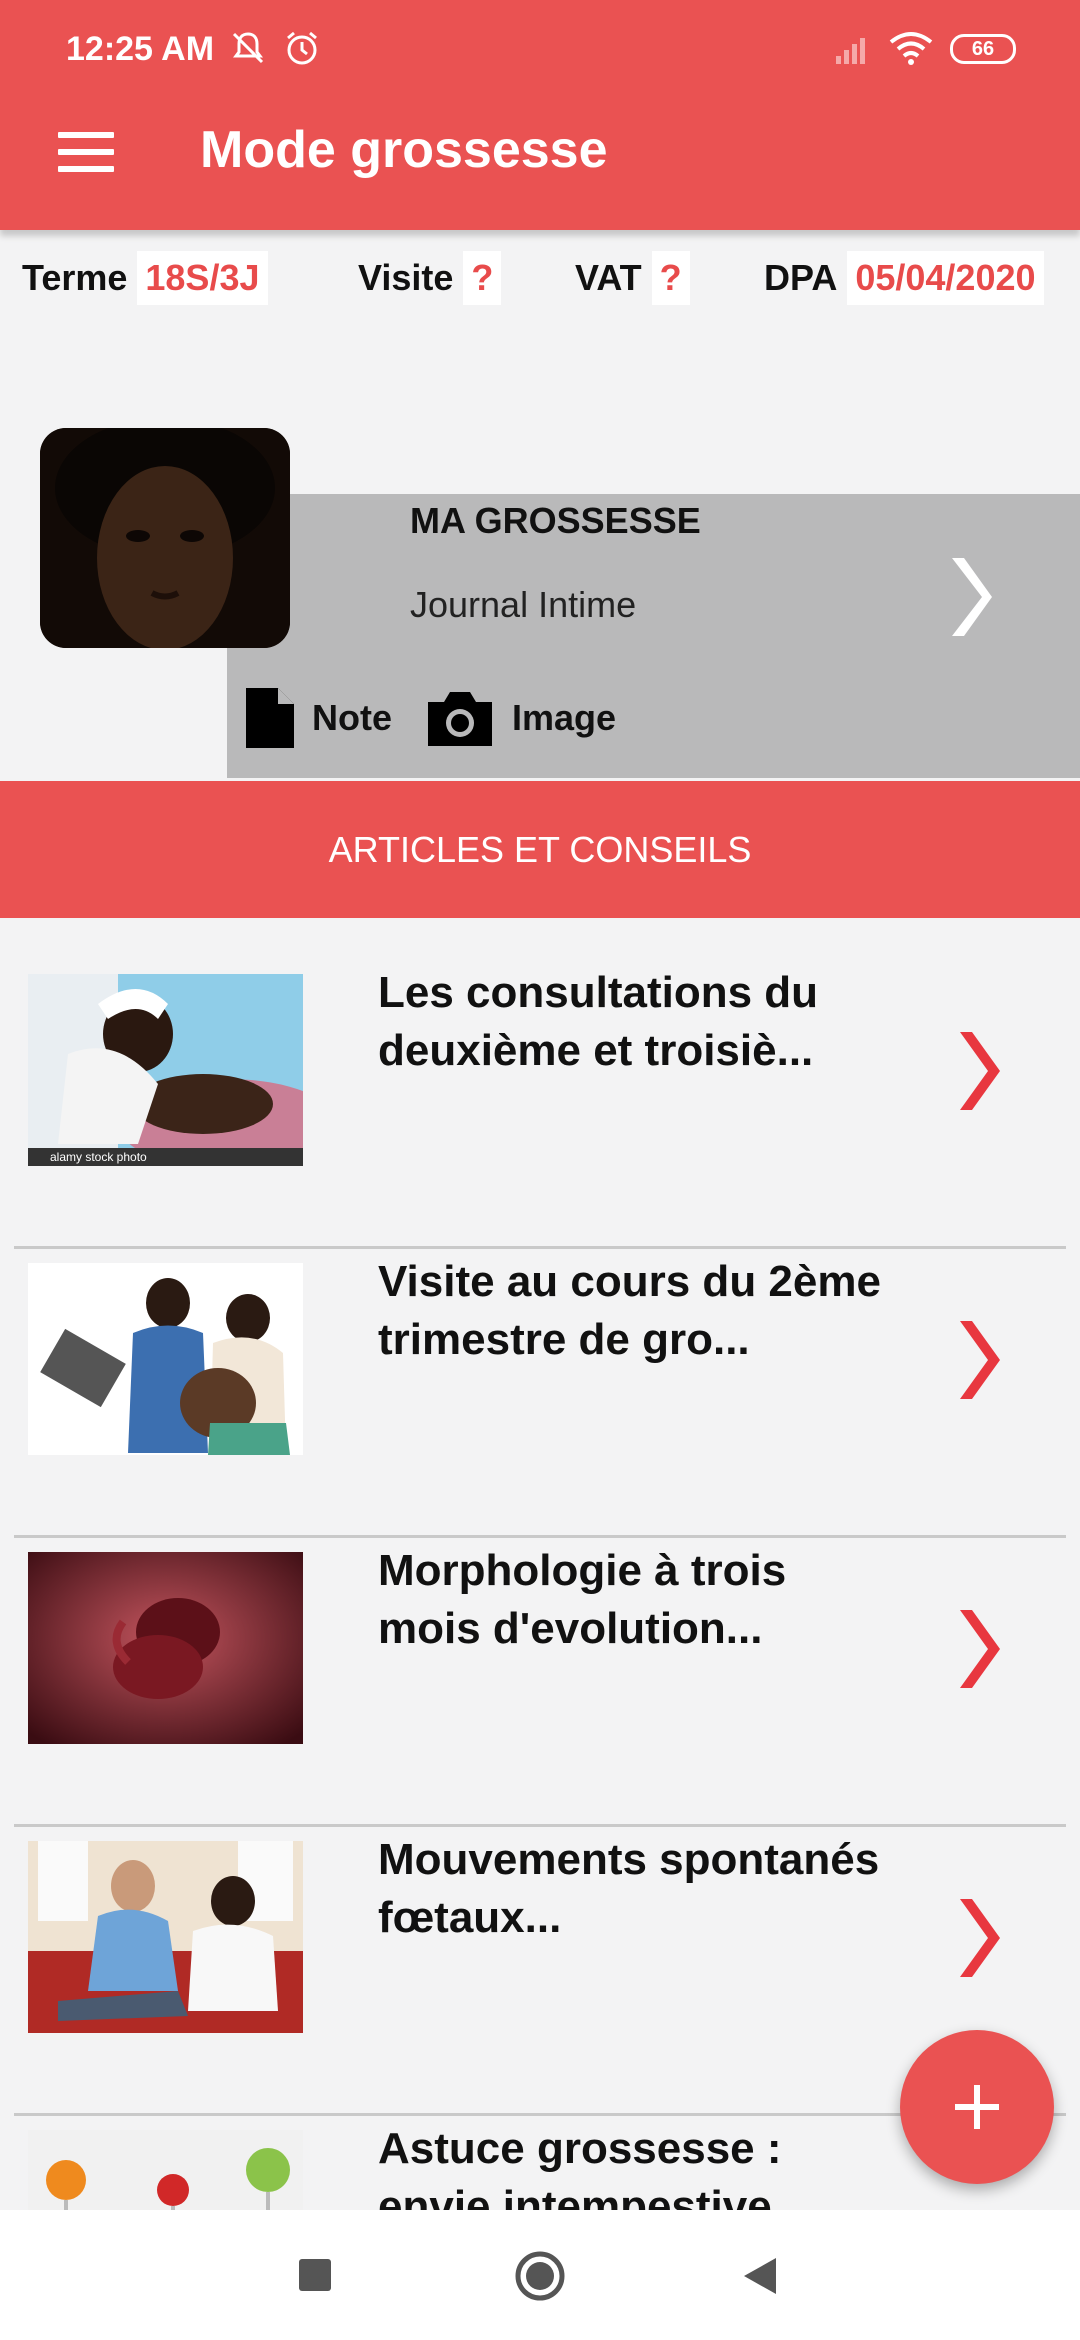 This screenshot has height=2340, width=1080. I want to click on system-nav-bar, so click(540, 2275).